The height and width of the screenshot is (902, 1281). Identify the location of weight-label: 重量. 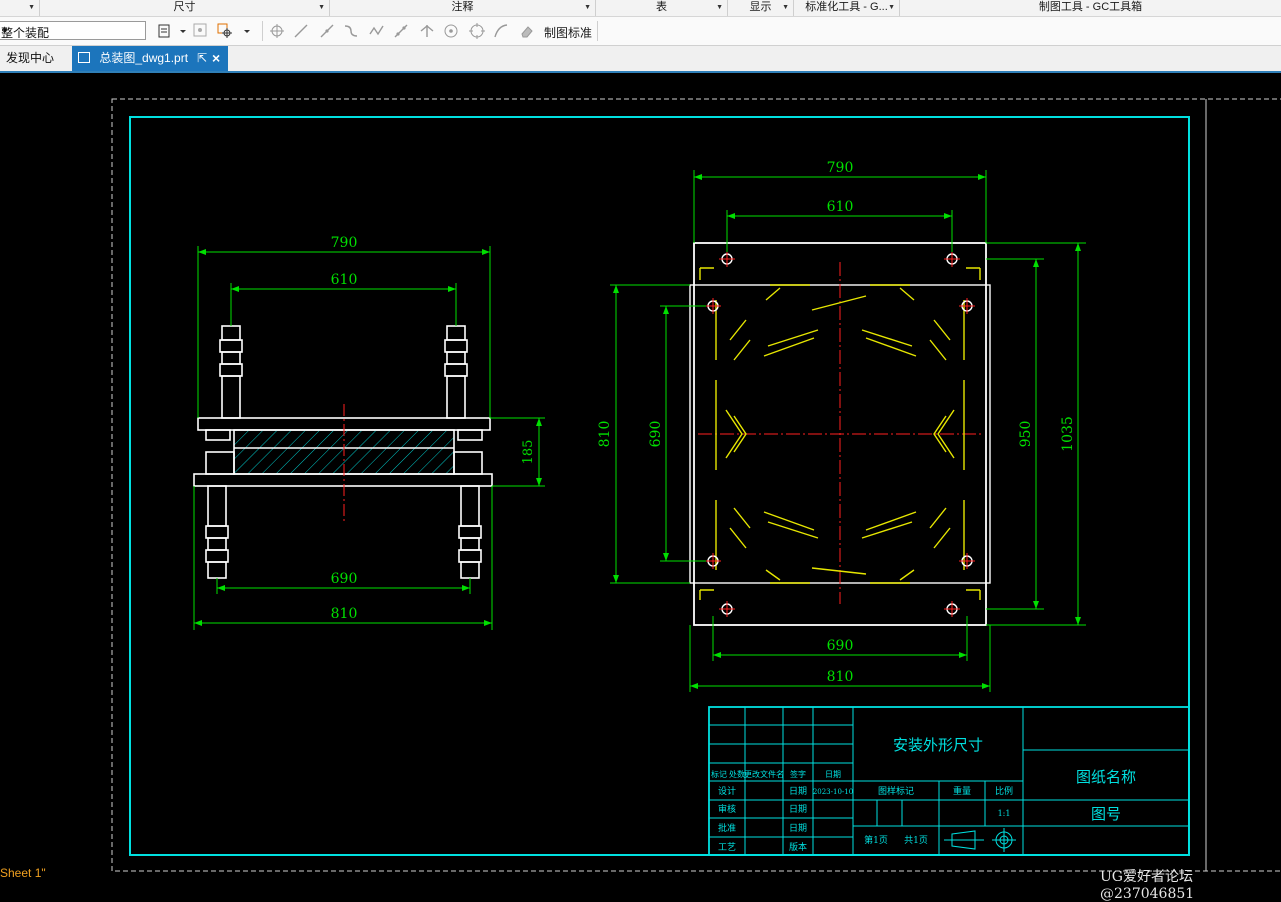
(962, 791).